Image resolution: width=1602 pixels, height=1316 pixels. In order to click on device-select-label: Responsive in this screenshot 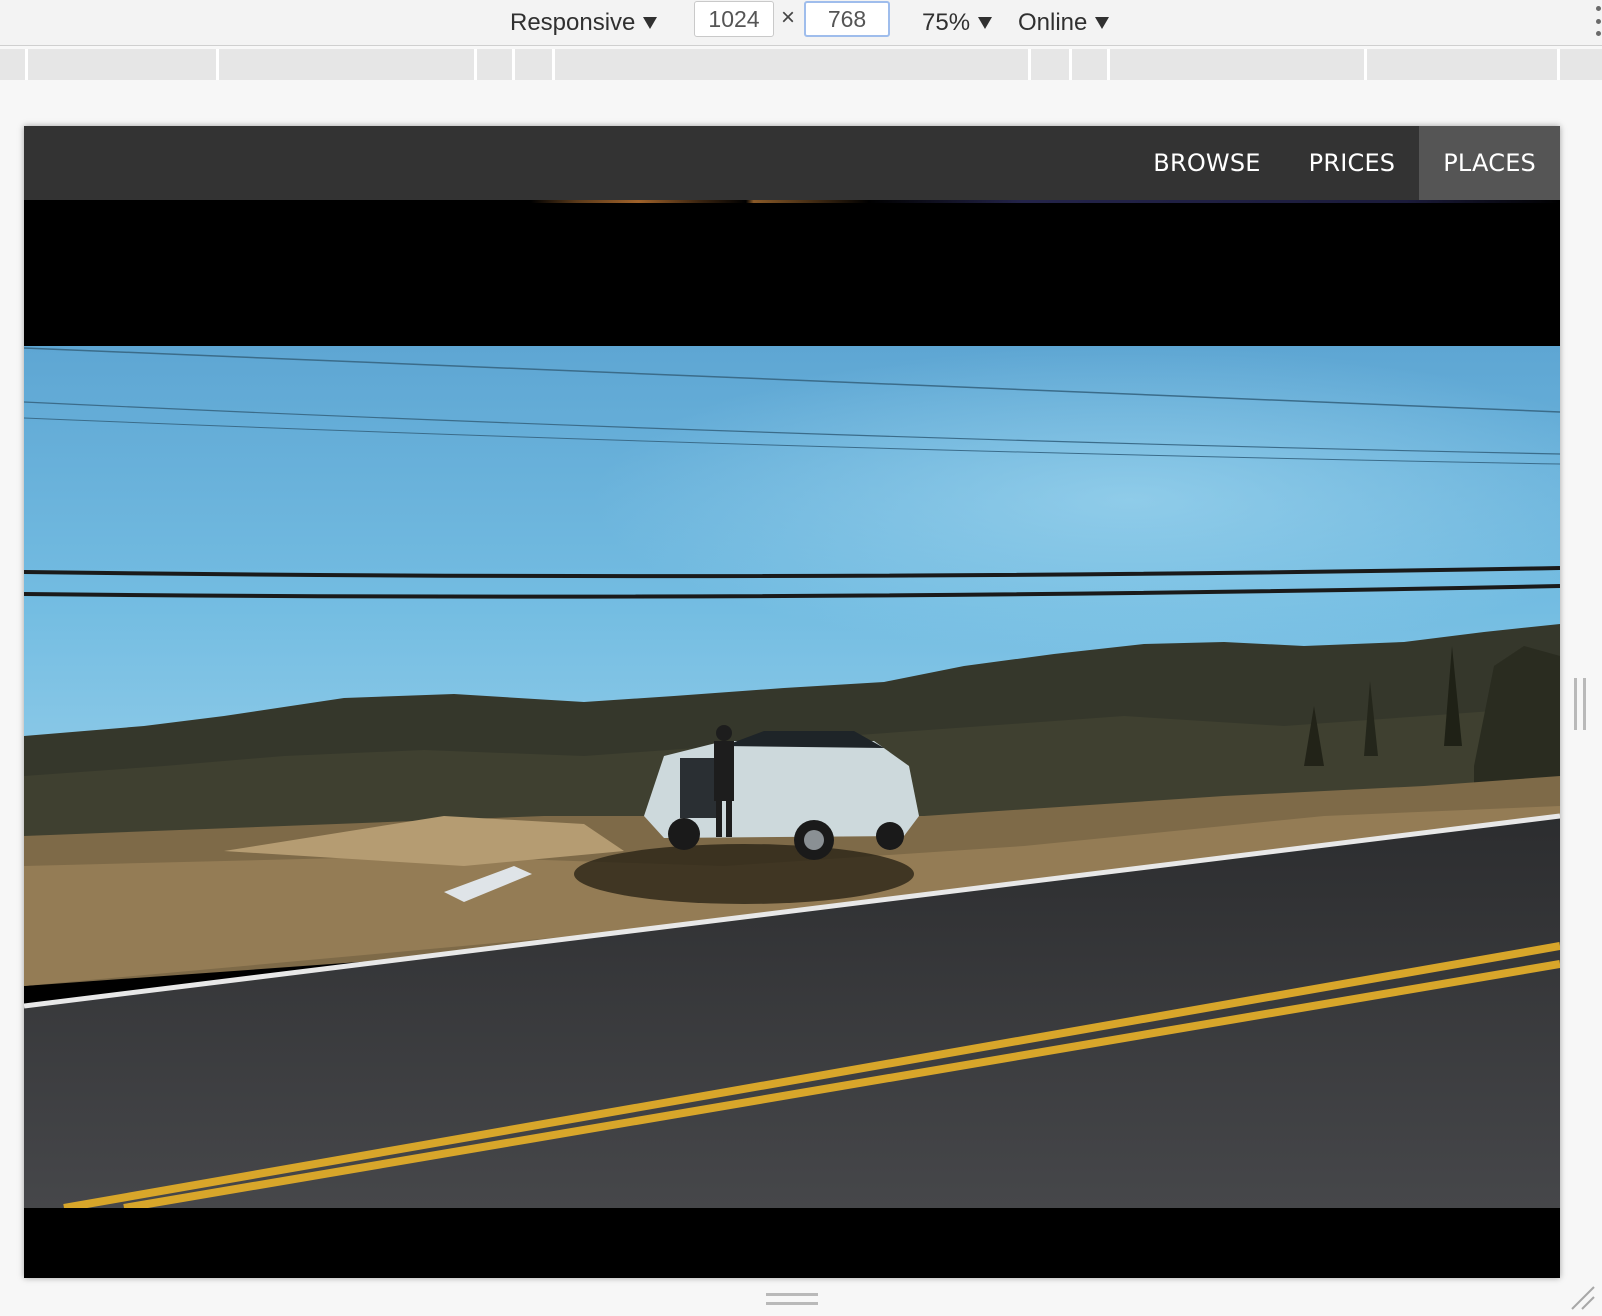, I will do `click(573, 22)`.